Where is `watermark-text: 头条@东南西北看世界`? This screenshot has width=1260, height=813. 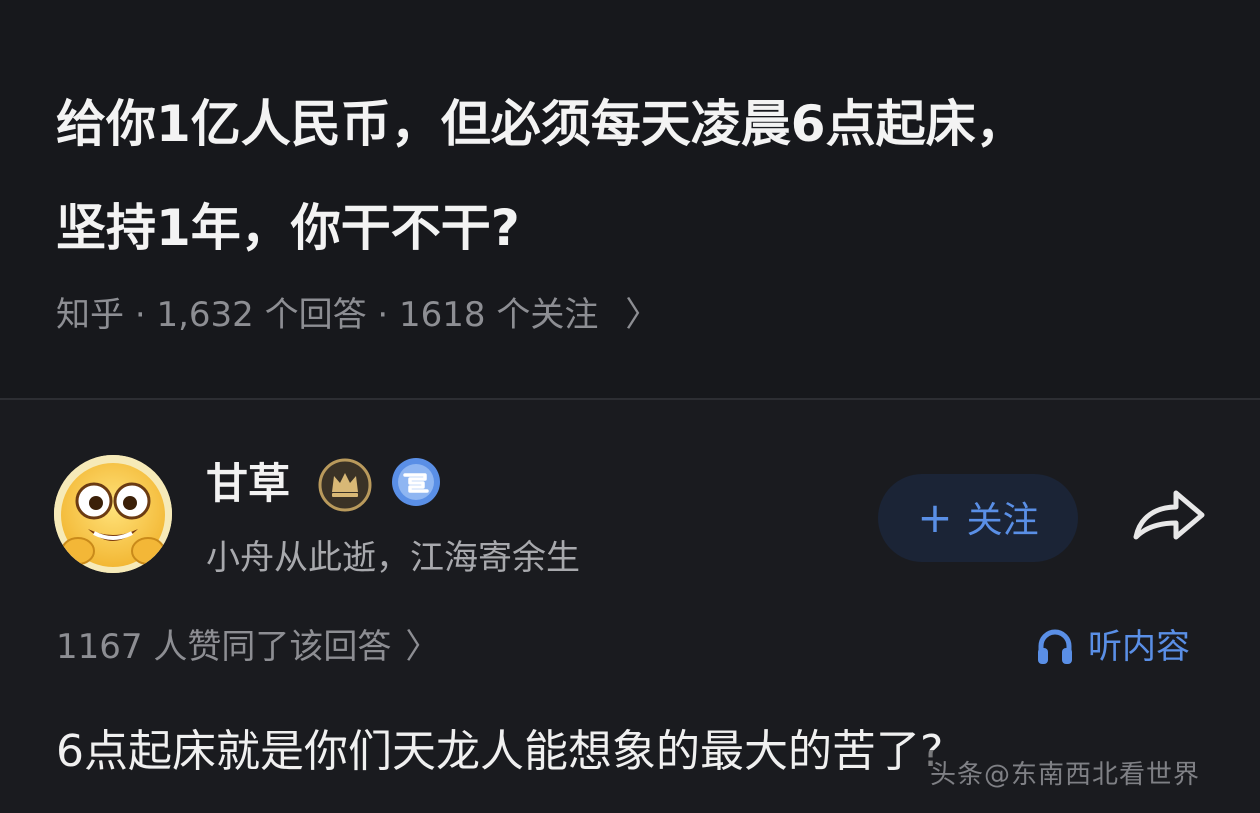
watermark-text: 头条@东南西北看世界 is located at coordinates (1065, 775).